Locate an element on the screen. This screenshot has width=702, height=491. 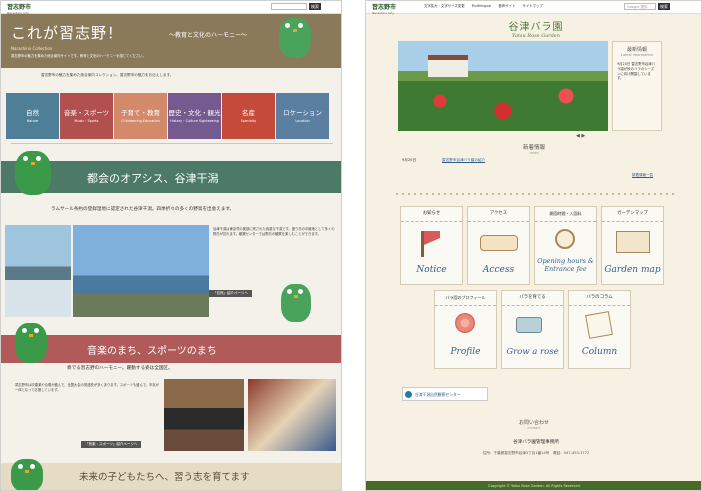
latest-title-jp: 最新情報 is located at coordinates (636, 50).